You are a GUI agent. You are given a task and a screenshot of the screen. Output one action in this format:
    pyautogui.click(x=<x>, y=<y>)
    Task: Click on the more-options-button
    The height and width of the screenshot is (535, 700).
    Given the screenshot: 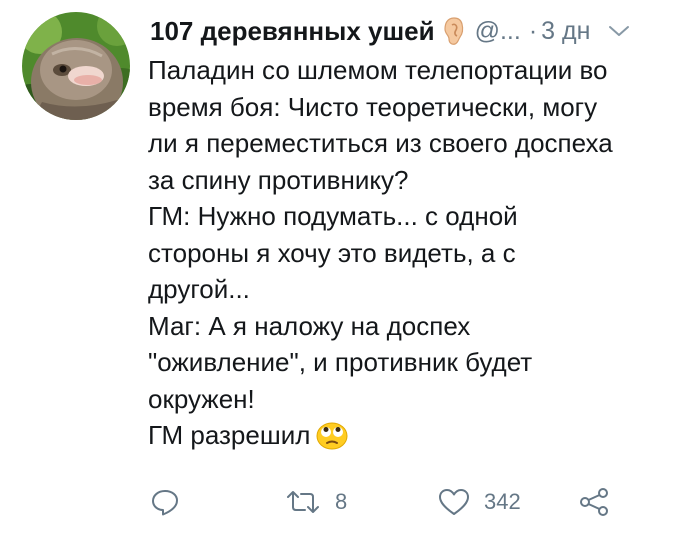 What is the action you would take?
    pyautogui.click(x=619, y=31)
    